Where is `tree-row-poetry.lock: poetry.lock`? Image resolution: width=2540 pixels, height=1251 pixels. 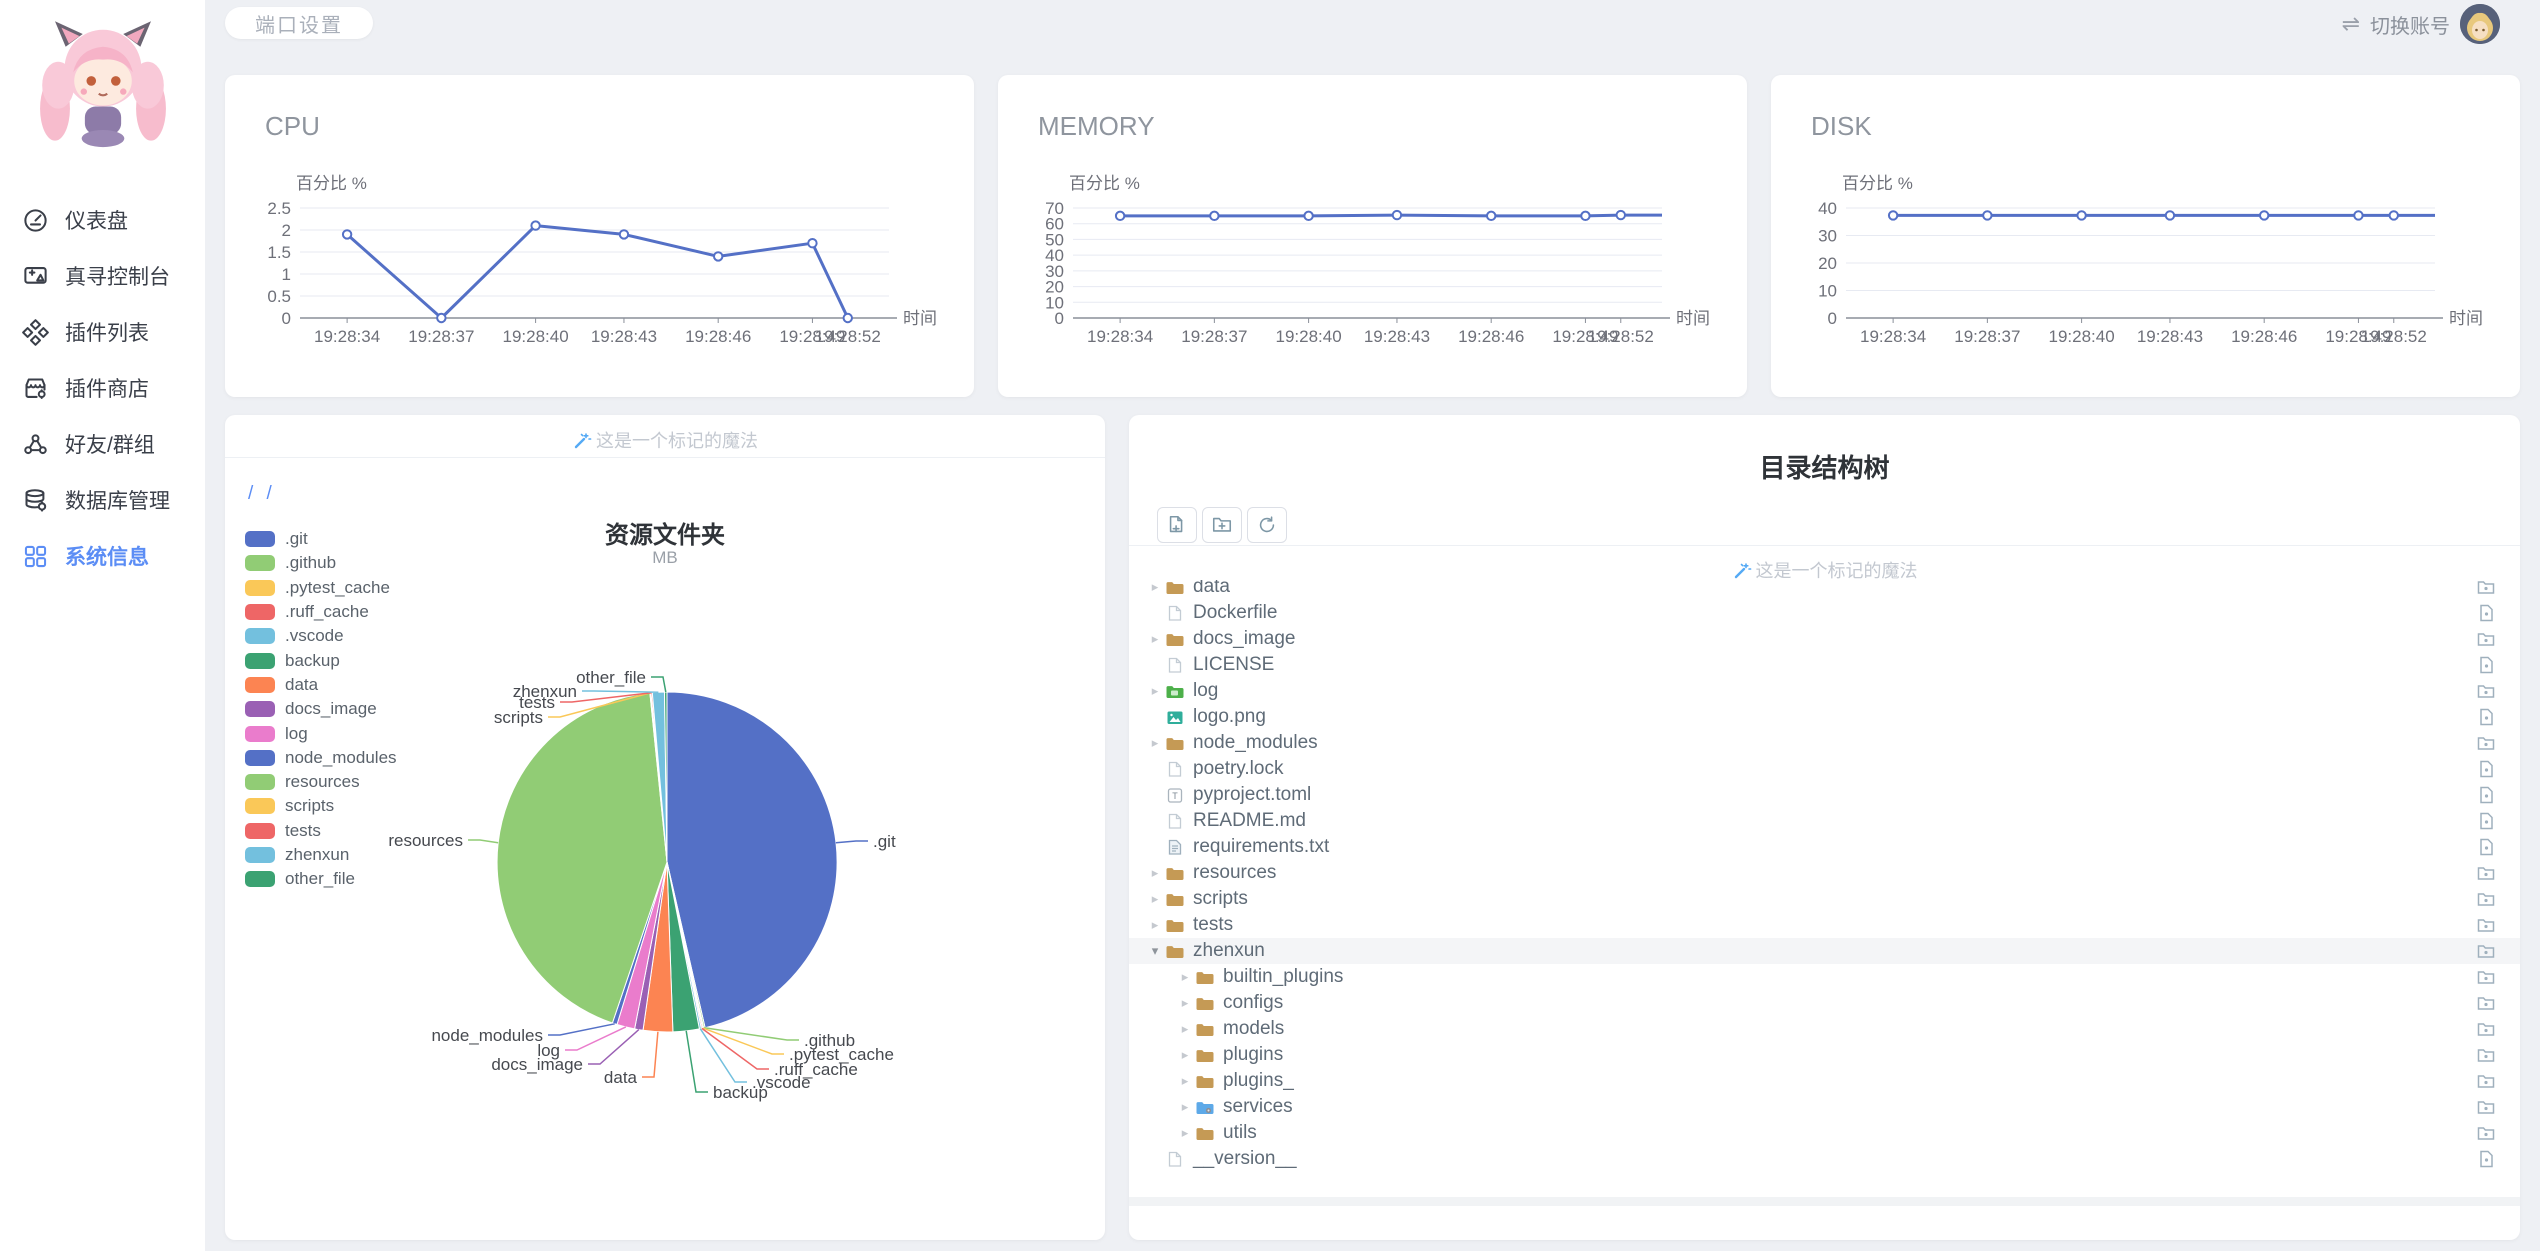
tree-row-poetry.lock: poetry.lock is located at coordinates (1824, 769).